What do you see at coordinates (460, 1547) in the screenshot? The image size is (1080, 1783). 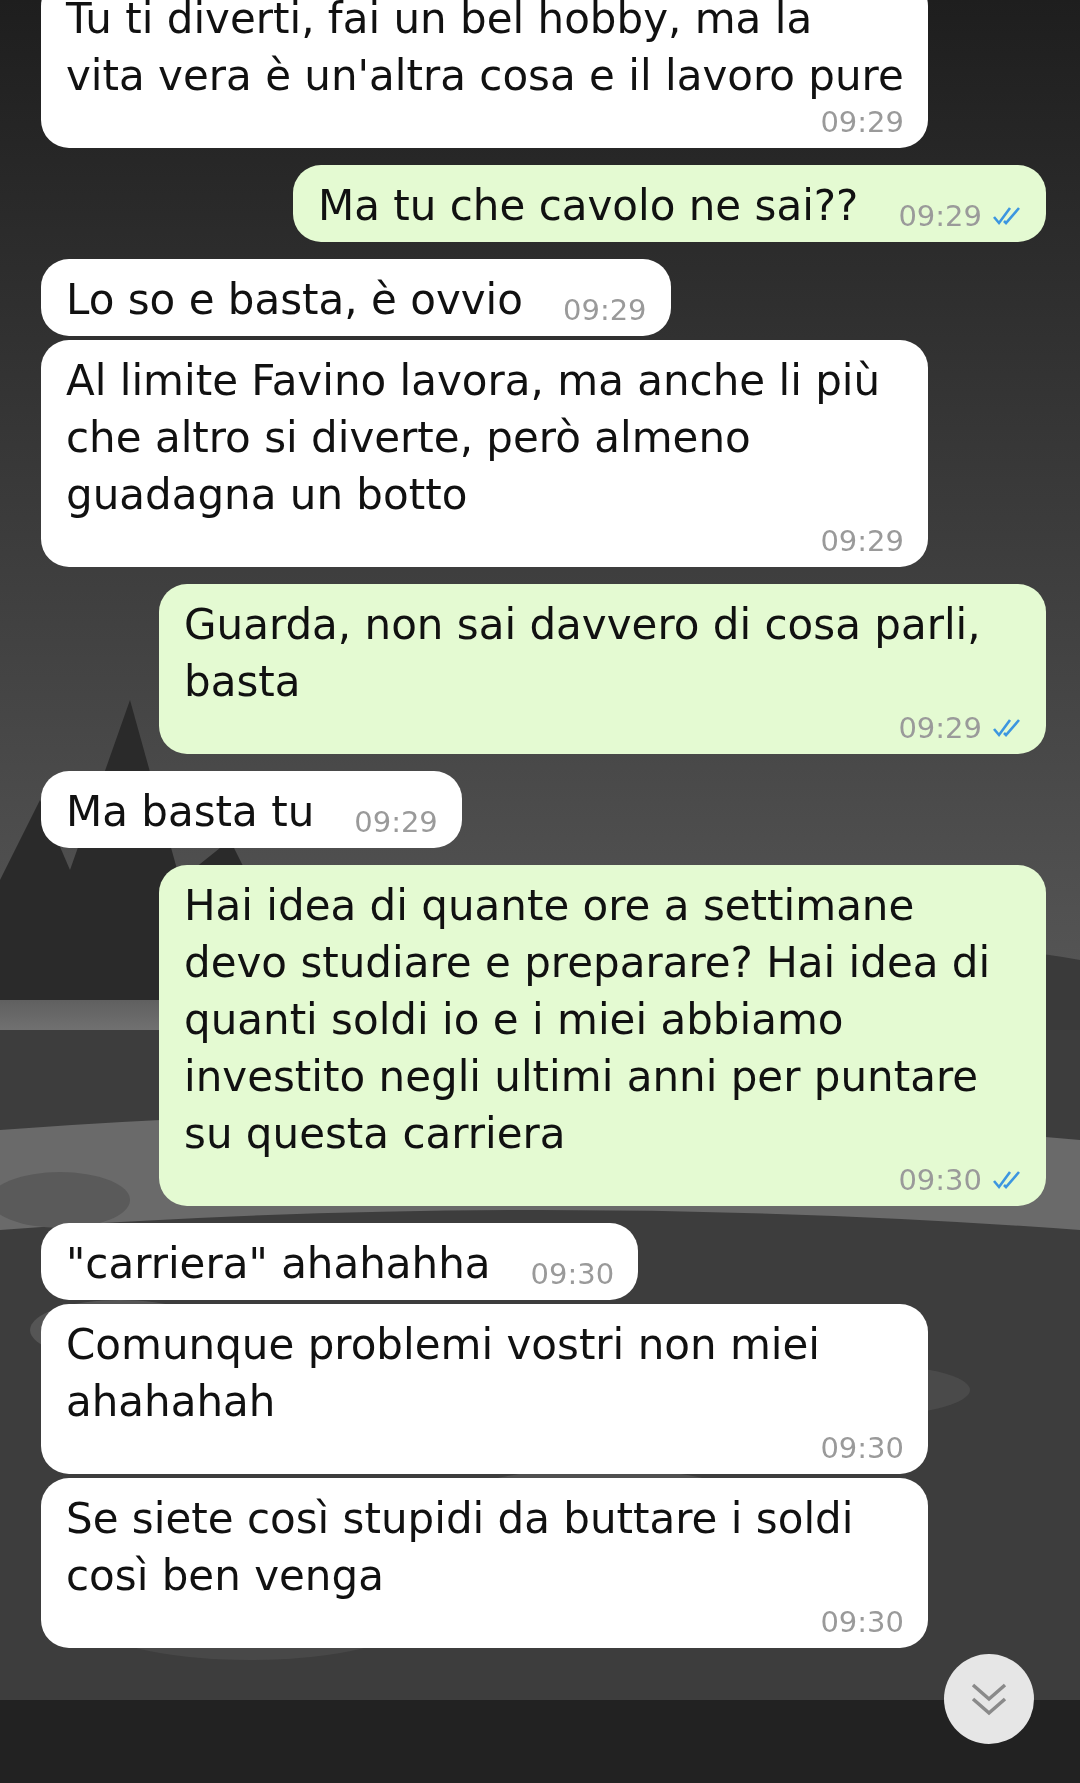 I see `message-text: Se siete così stupidi da buttare i soldi così ben venga` at bounding box center [460, 1547].